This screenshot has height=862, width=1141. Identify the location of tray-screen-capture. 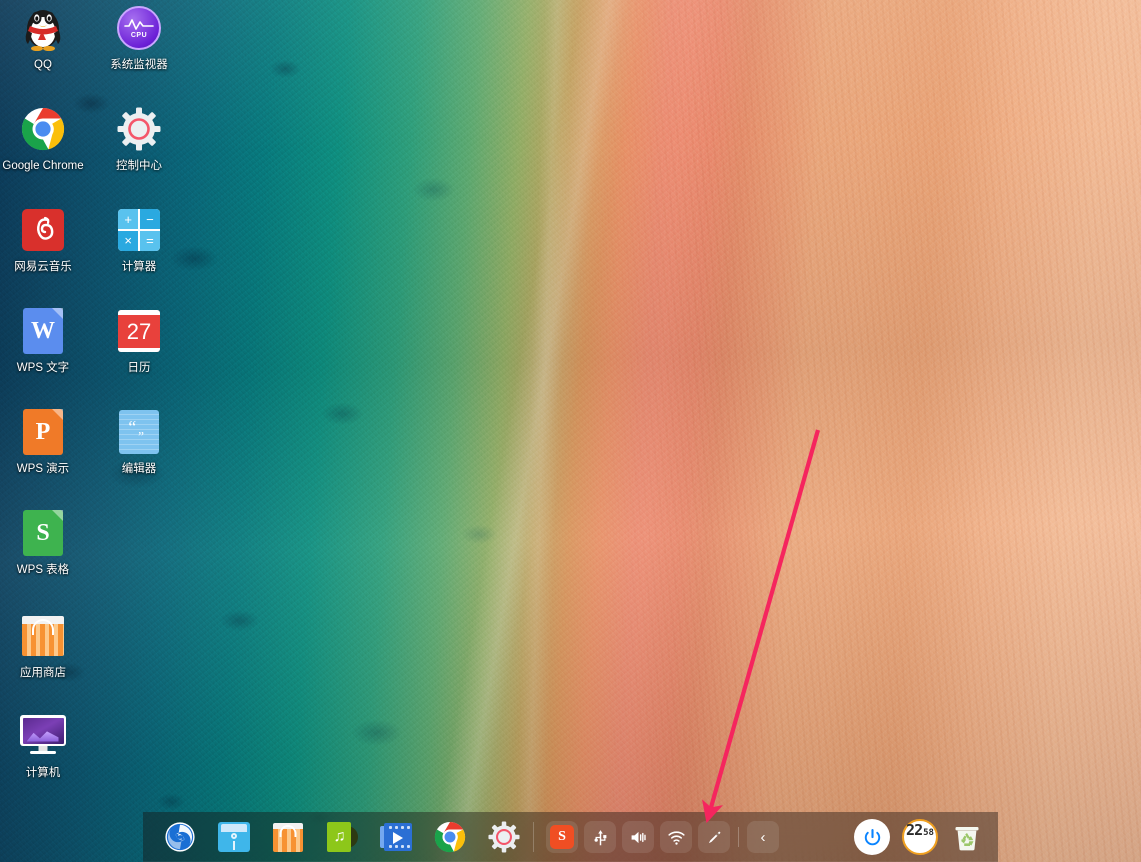
(714, 837).